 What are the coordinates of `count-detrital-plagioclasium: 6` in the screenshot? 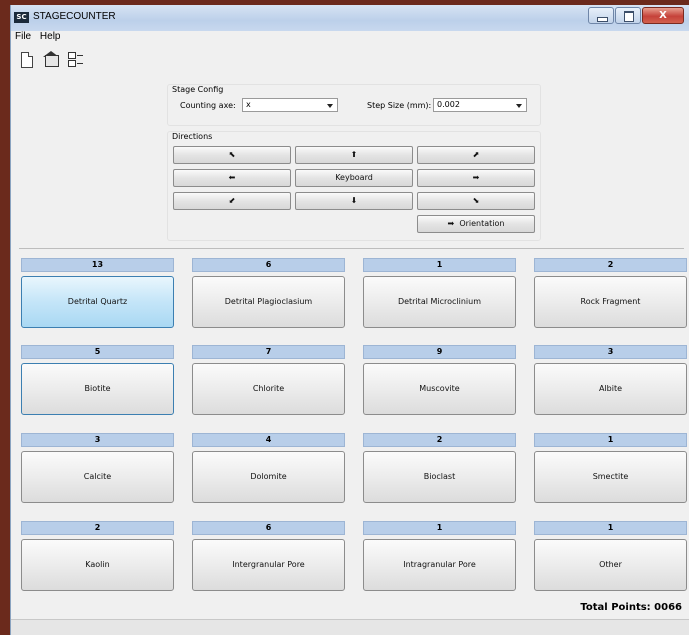 It's located at (268, 265).